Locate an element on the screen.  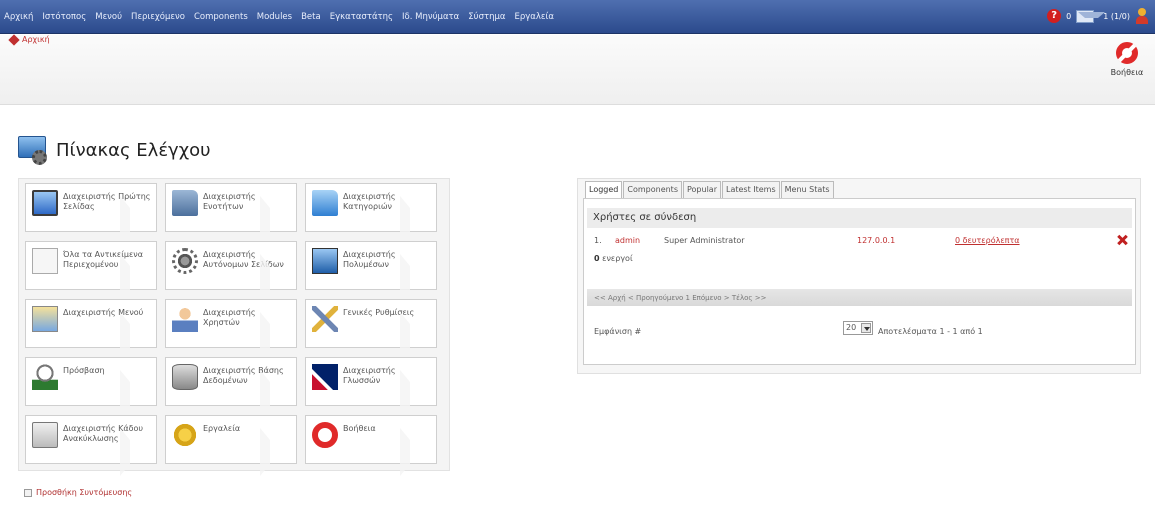
help-button-label: Βοήθεια is located at coordinates (1127, 72).